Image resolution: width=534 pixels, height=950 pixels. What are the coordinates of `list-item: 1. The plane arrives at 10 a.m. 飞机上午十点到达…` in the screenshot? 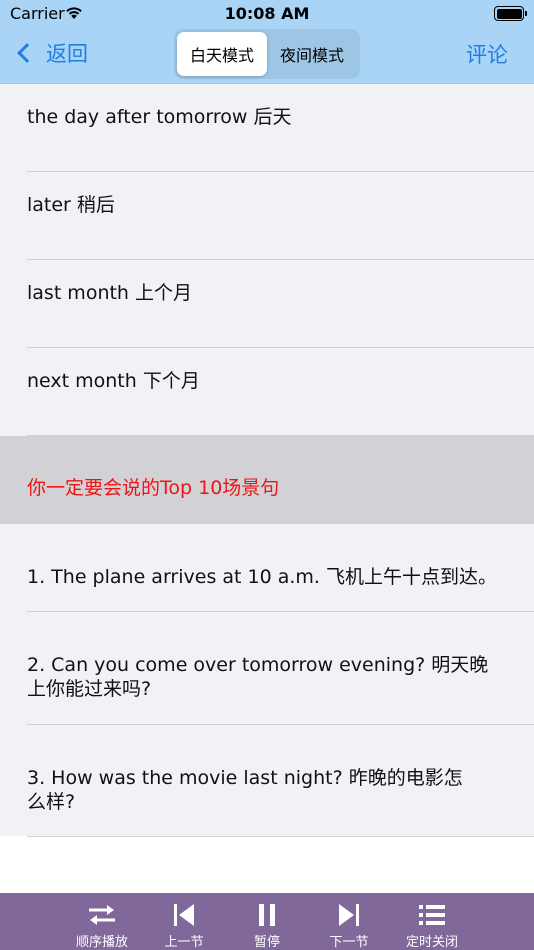 It's located at (267, 568).